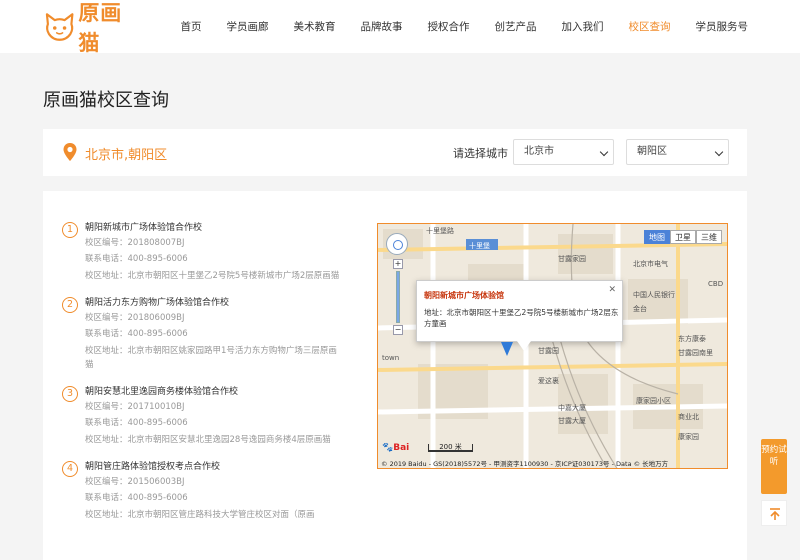  I want to click on filter-bar: 北京市,朝阳区 请选择城市 北京市 朝阳区, so click(395, 152).